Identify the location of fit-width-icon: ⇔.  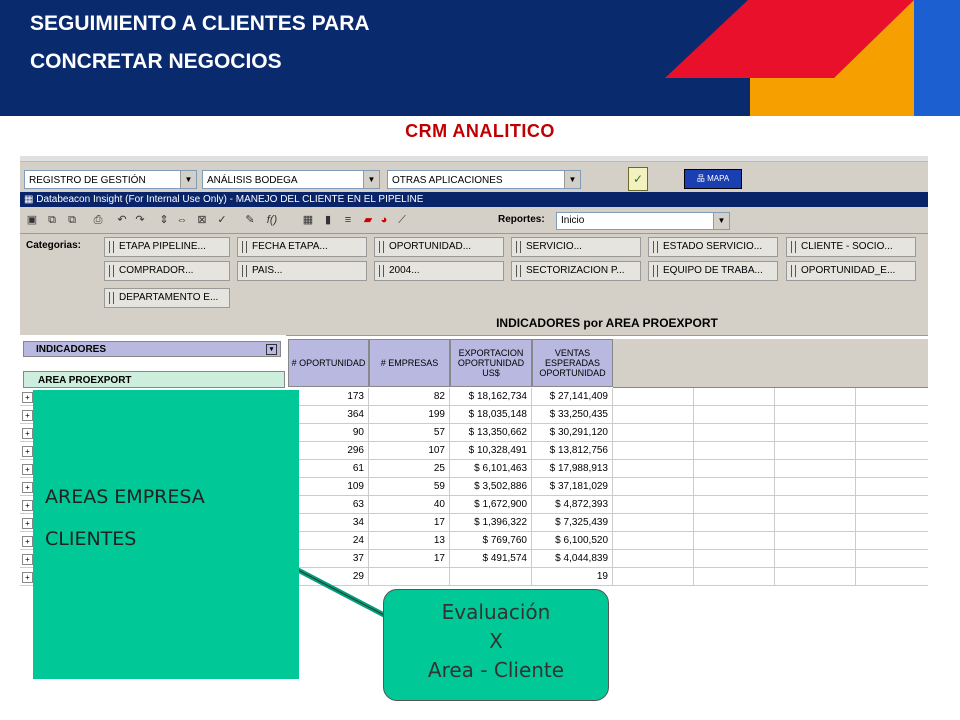
(182, 220).